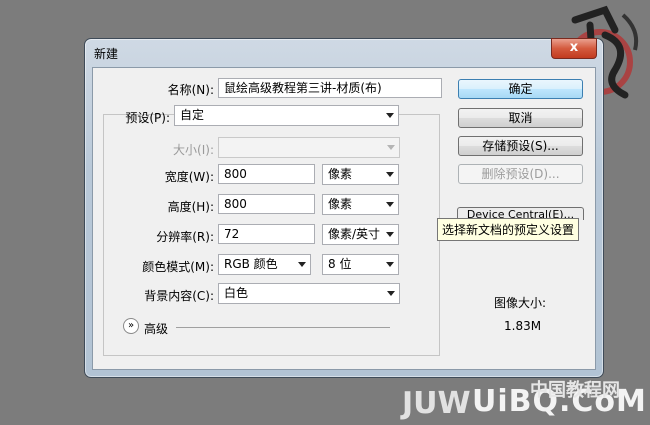  I want to click on dialog-title: 新建, so click(106, 54).